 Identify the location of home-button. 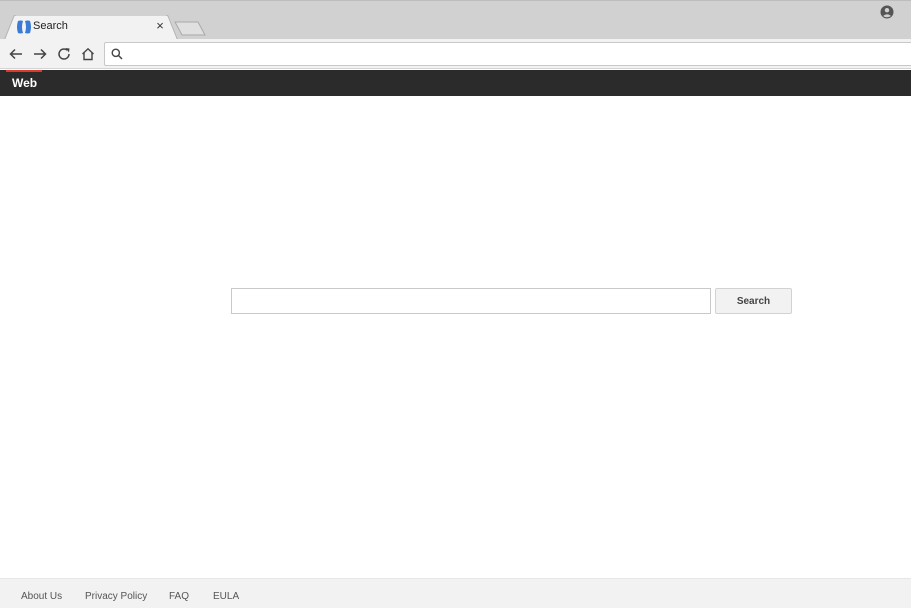
(88, 54).